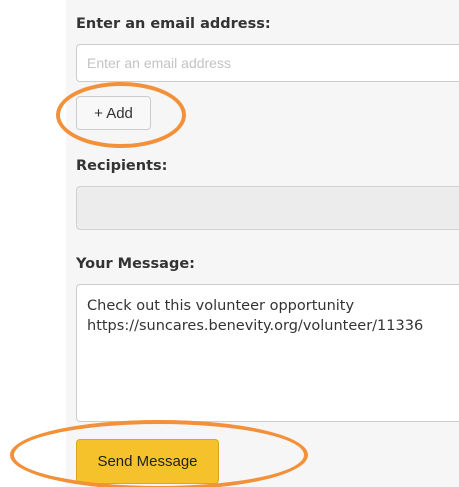 The width and height of the screenshot is (459, 487). I want to click on recipients-list, so click(267, 208).